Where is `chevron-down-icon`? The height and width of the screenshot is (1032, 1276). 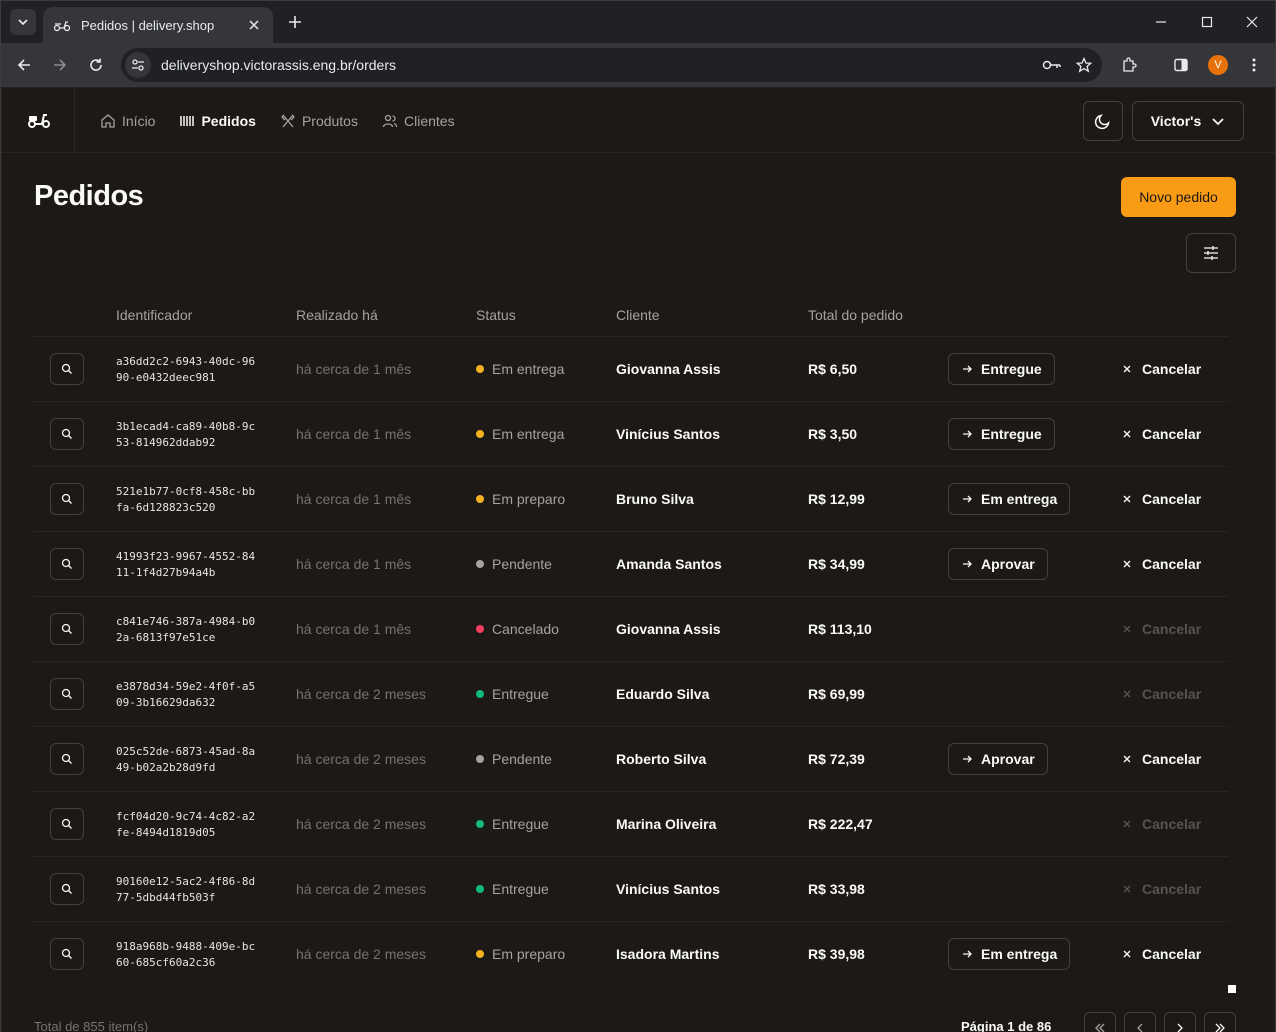
chevron-down-icon is located at coordinates (23, 22).